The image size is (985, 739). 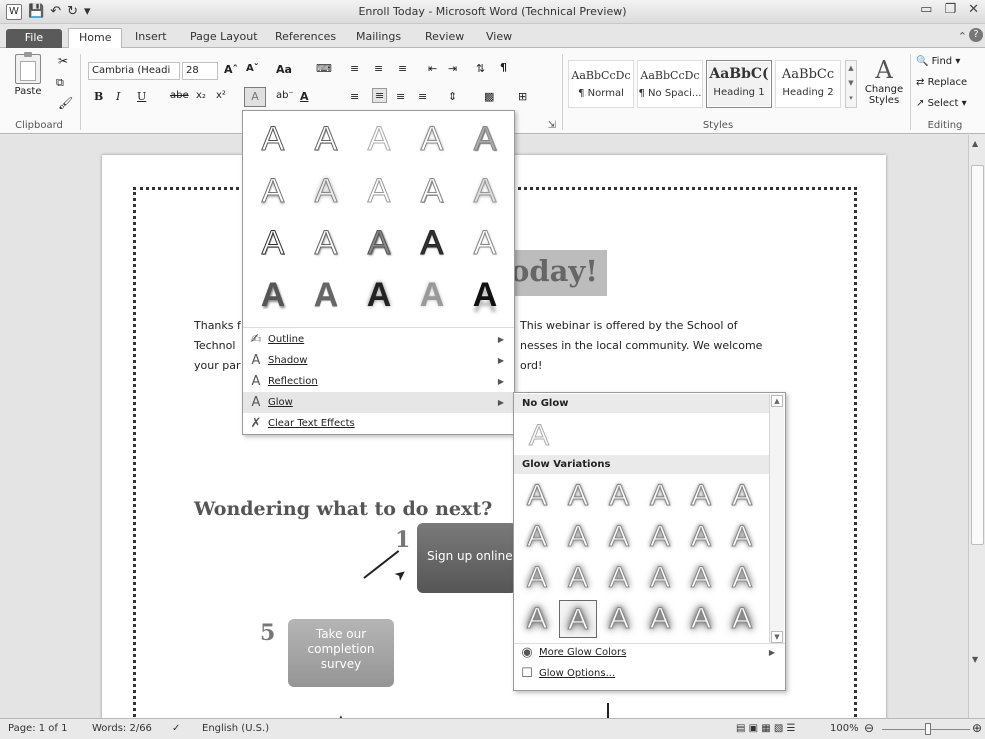 I want to click on justify-icon: ≡, so click(x=422, y=96).